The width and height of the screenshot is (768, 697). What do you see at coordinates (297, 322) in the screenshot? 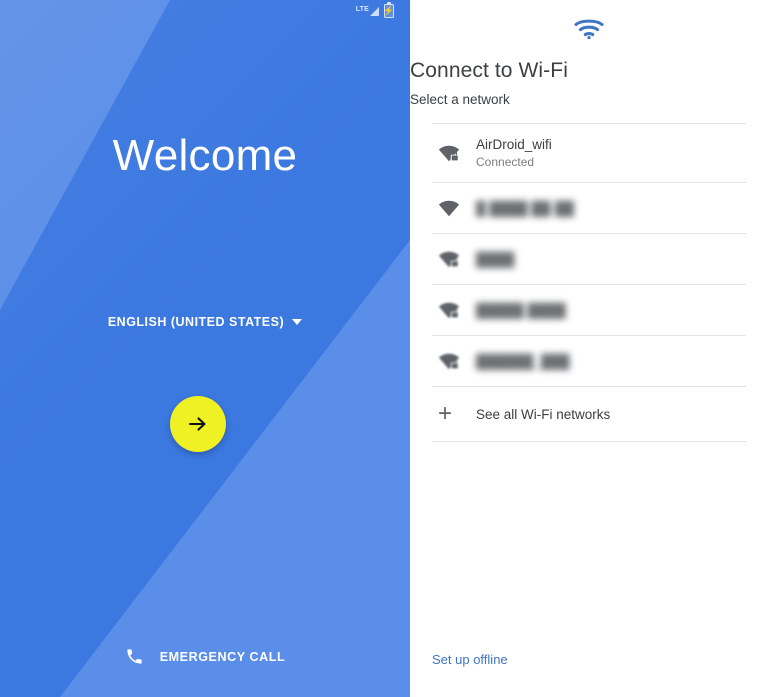
I see `chevron-down-icon` at bounding box center [297, 322].